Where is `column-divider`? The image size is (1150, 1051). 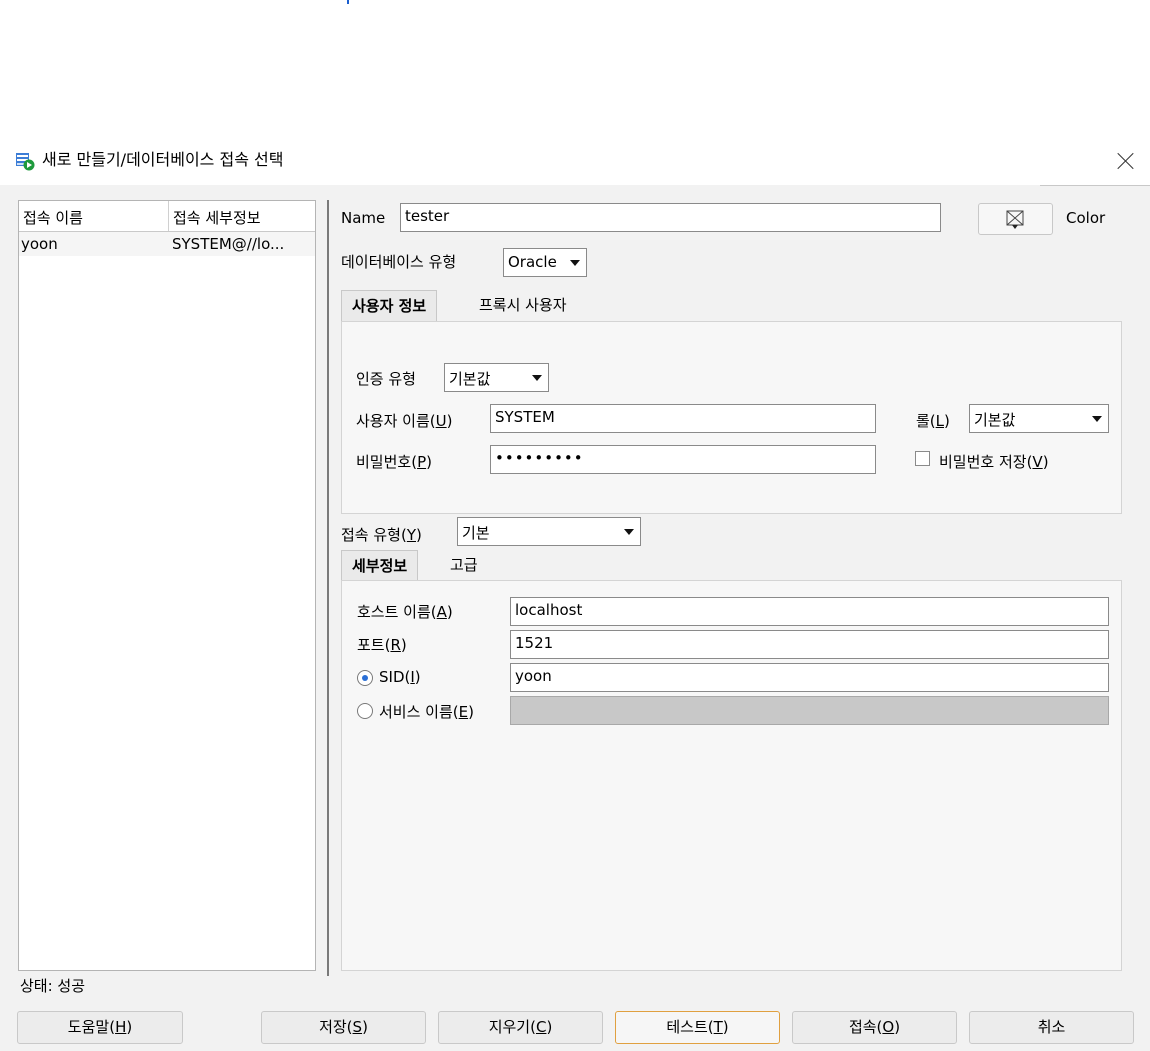 column-divider is located at coordinates (168, 216).